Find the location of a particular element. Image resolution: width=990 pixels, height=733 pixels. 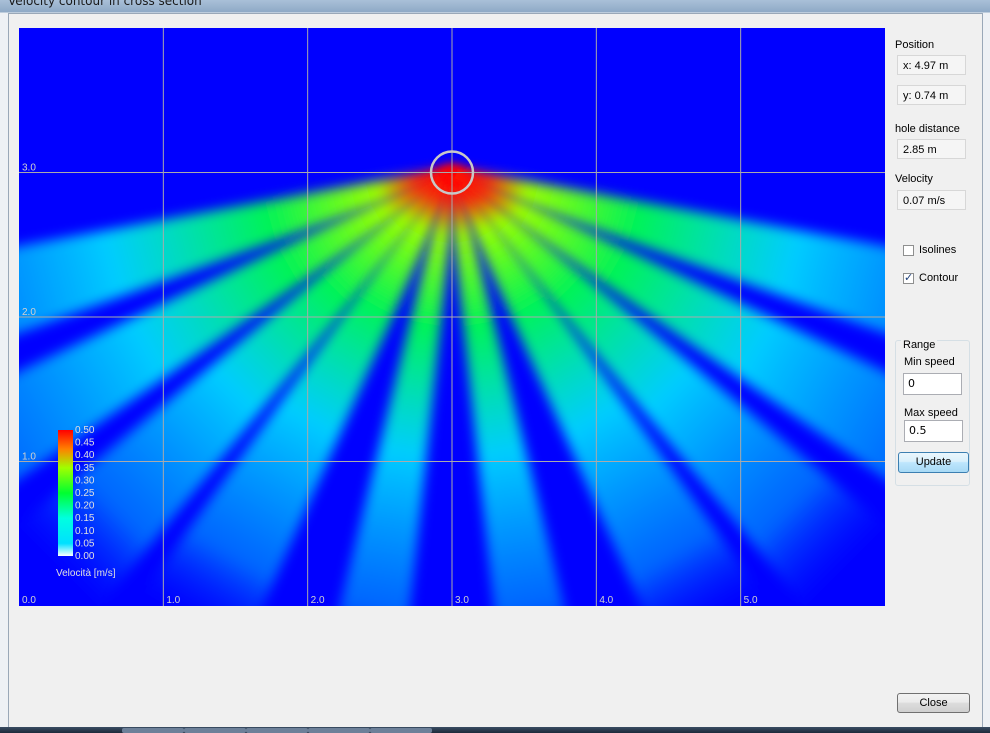

x-tick-label: 4.0 is located at coordinates (606, 600).